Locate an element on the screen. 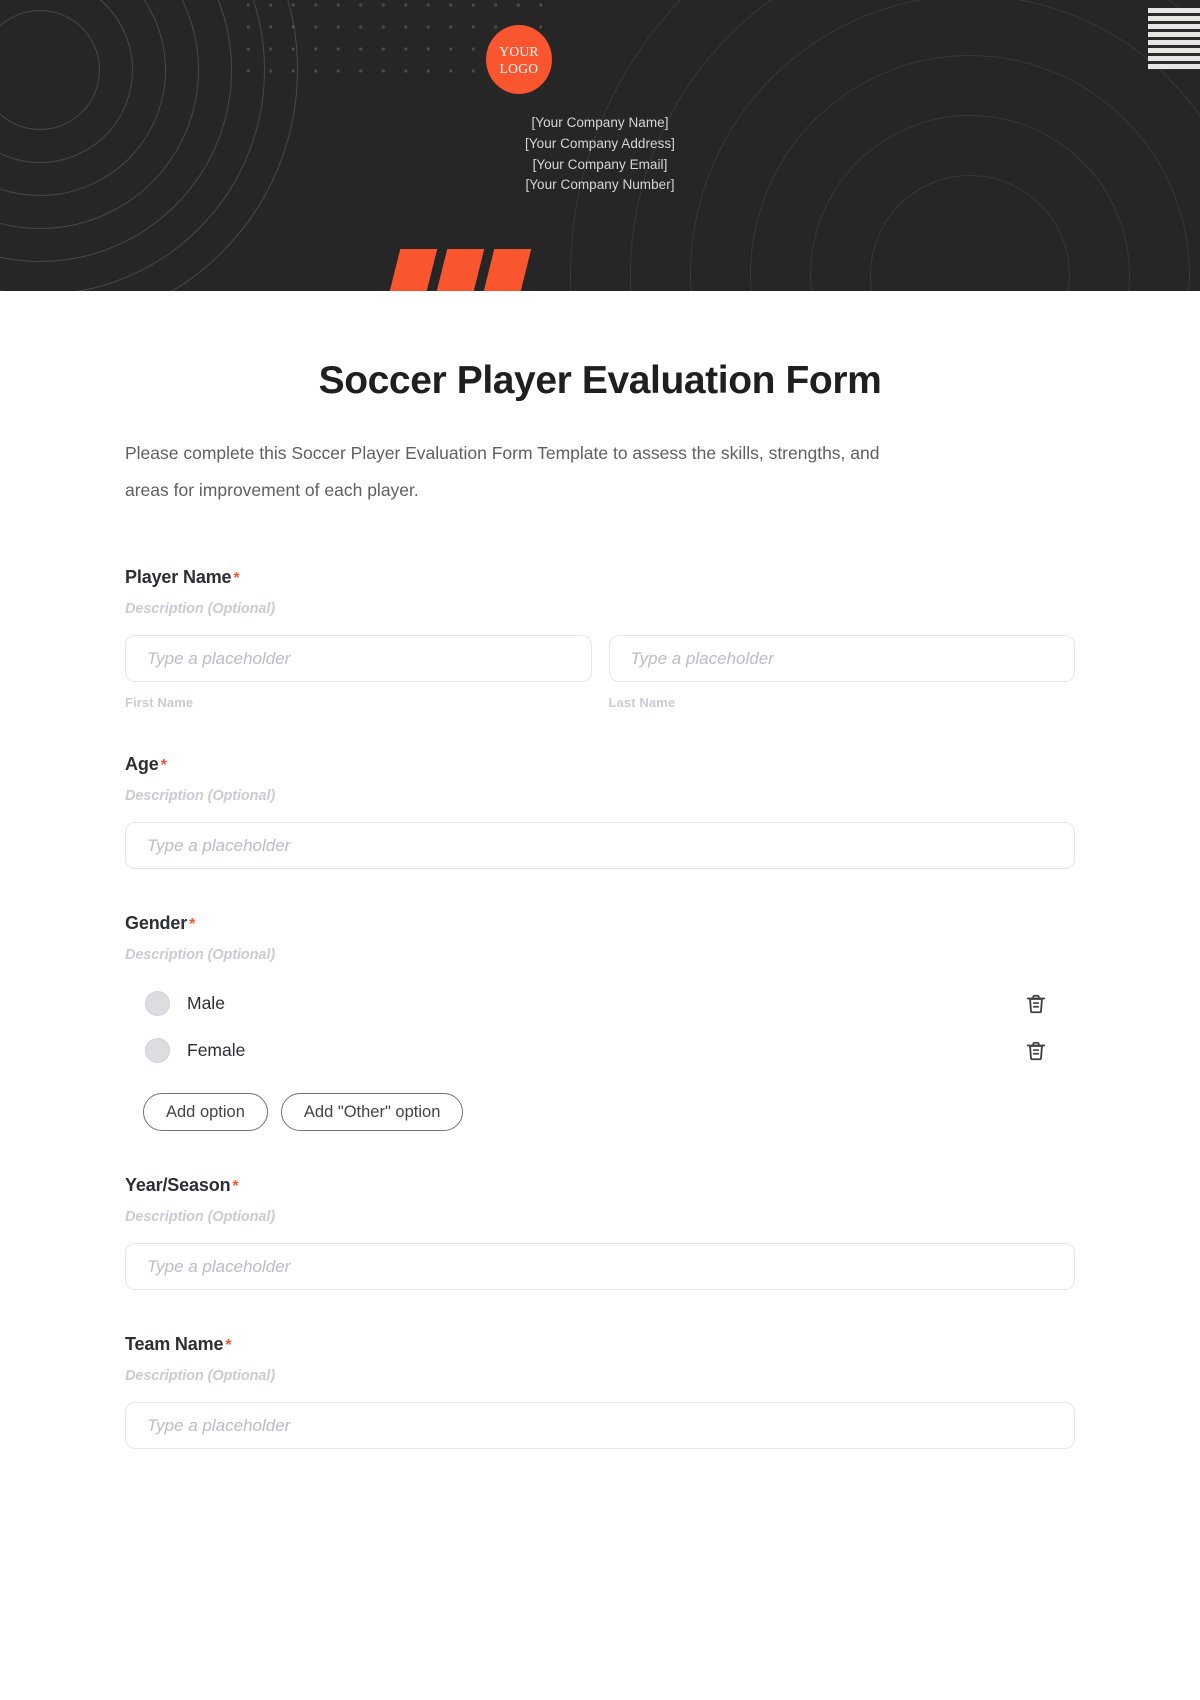 The image size is (1200, 1700). field-label-gender: Gender * is located at coordinates (600, 923).